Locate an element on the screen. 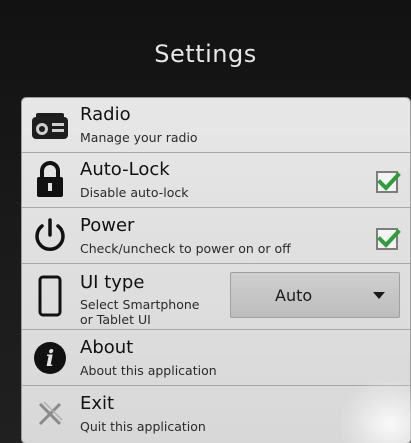 This screenshot has height=443, width=411. ui-type-title: UI type is located at coordinates (112, 282).